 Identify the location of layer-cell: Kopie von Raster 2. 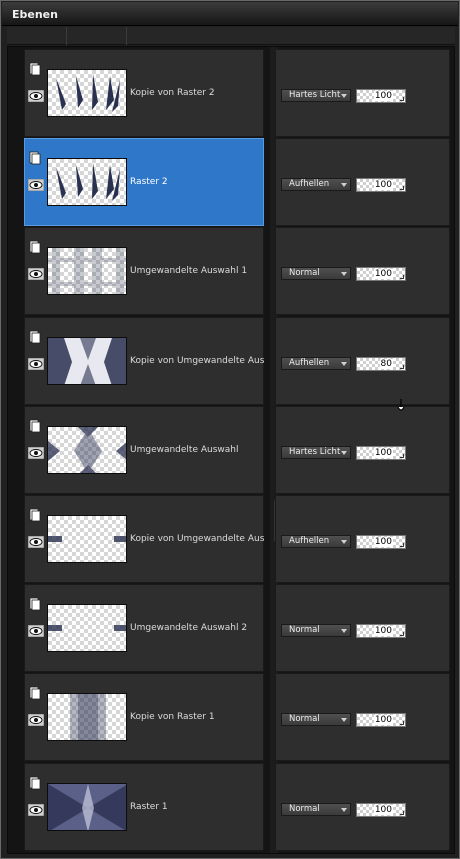
(144, 93).